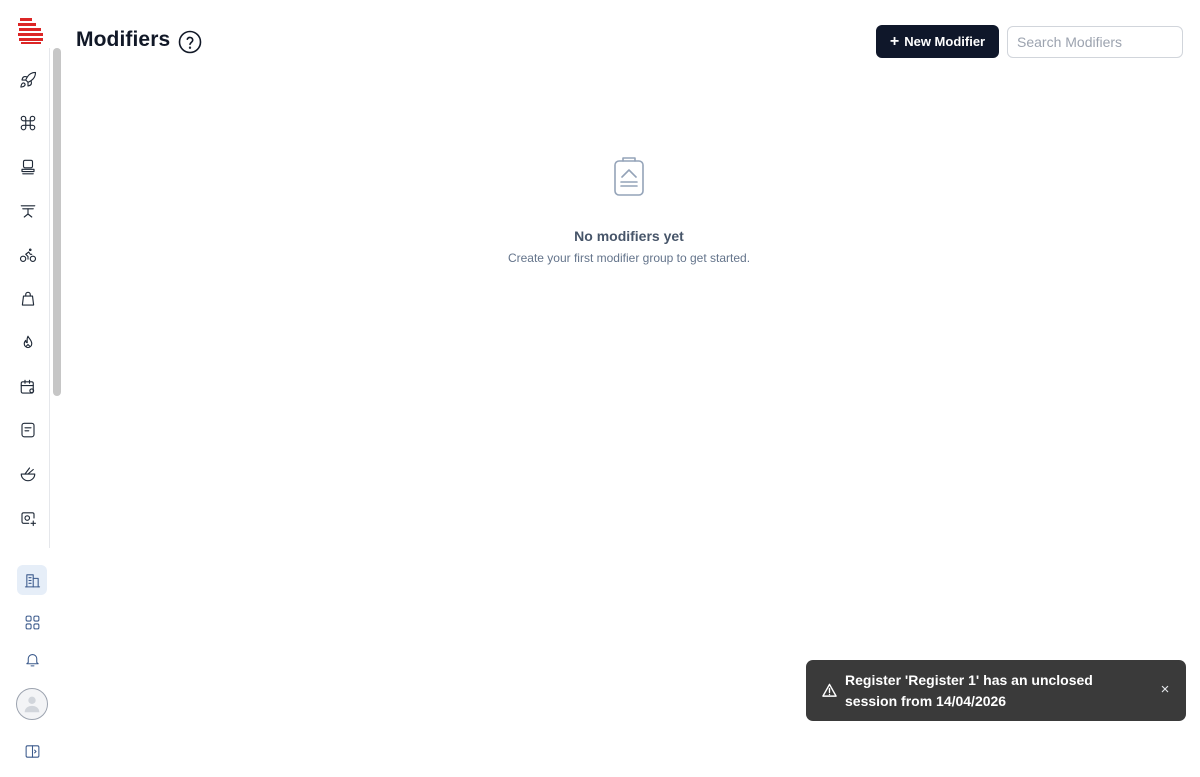 The height and width of the screenshot is (777, 1200). What do you see at coordinates (829, 690) in the screenshot?
I see `warning-icon` at bounding box center [829, 690].